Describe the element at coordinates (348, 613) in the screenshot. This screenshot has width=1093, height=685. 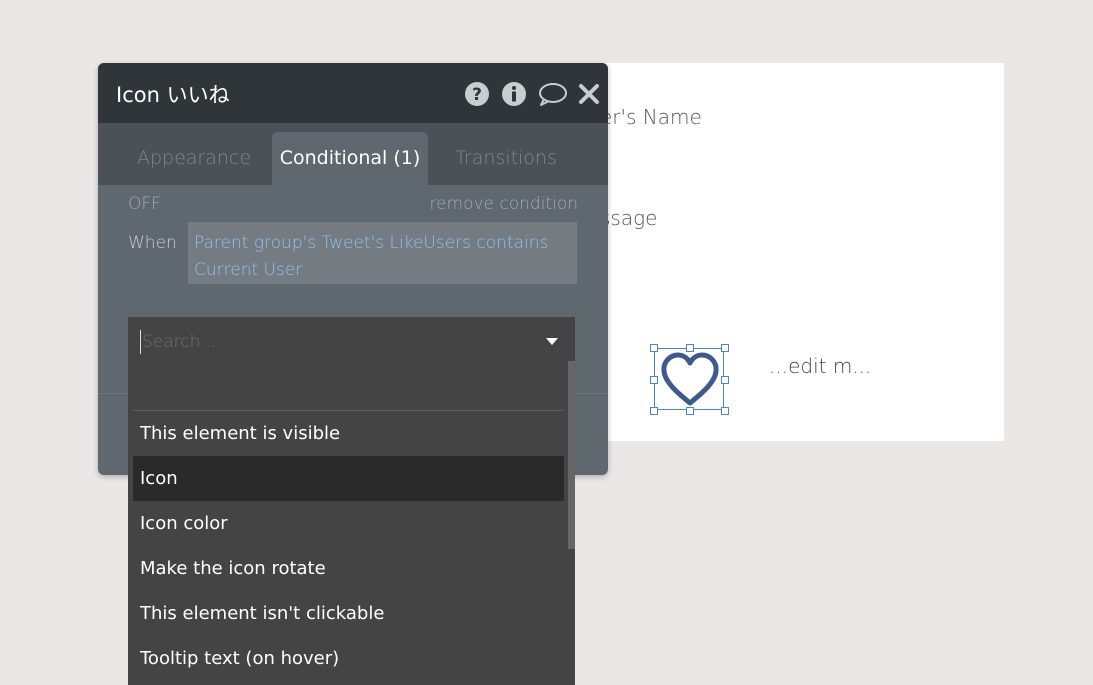
I see `option-not-clickable: This element isn't clickable` at that location.